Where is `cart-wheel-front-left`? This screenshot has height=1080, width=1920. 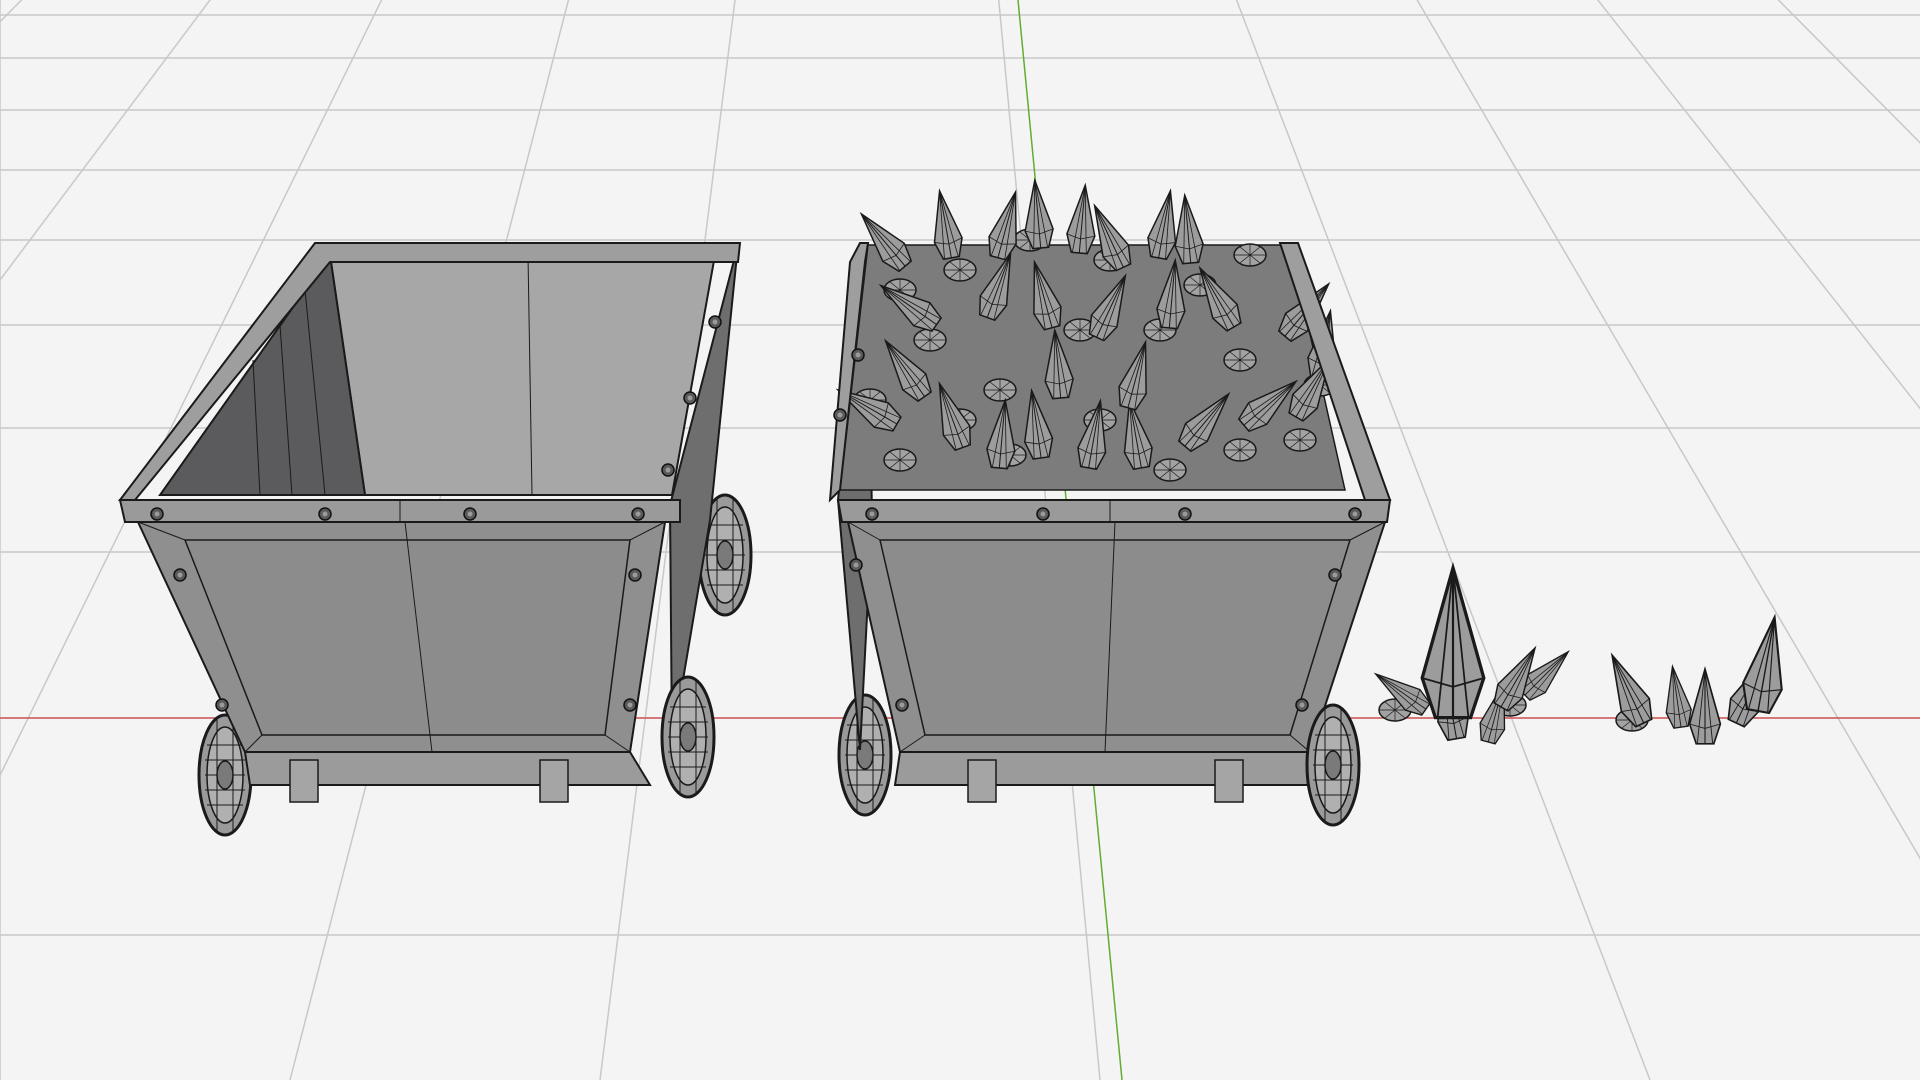 cart-wheel-front-left is located at coordinates (865, 755).